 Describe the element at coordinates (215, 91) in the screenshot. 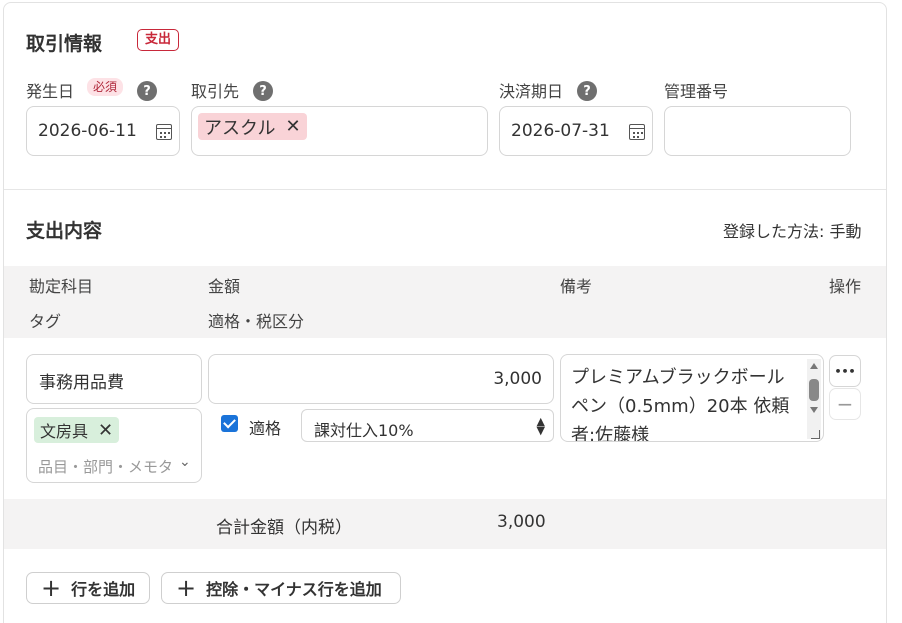

I see `partner-label: 取引先` at that location.